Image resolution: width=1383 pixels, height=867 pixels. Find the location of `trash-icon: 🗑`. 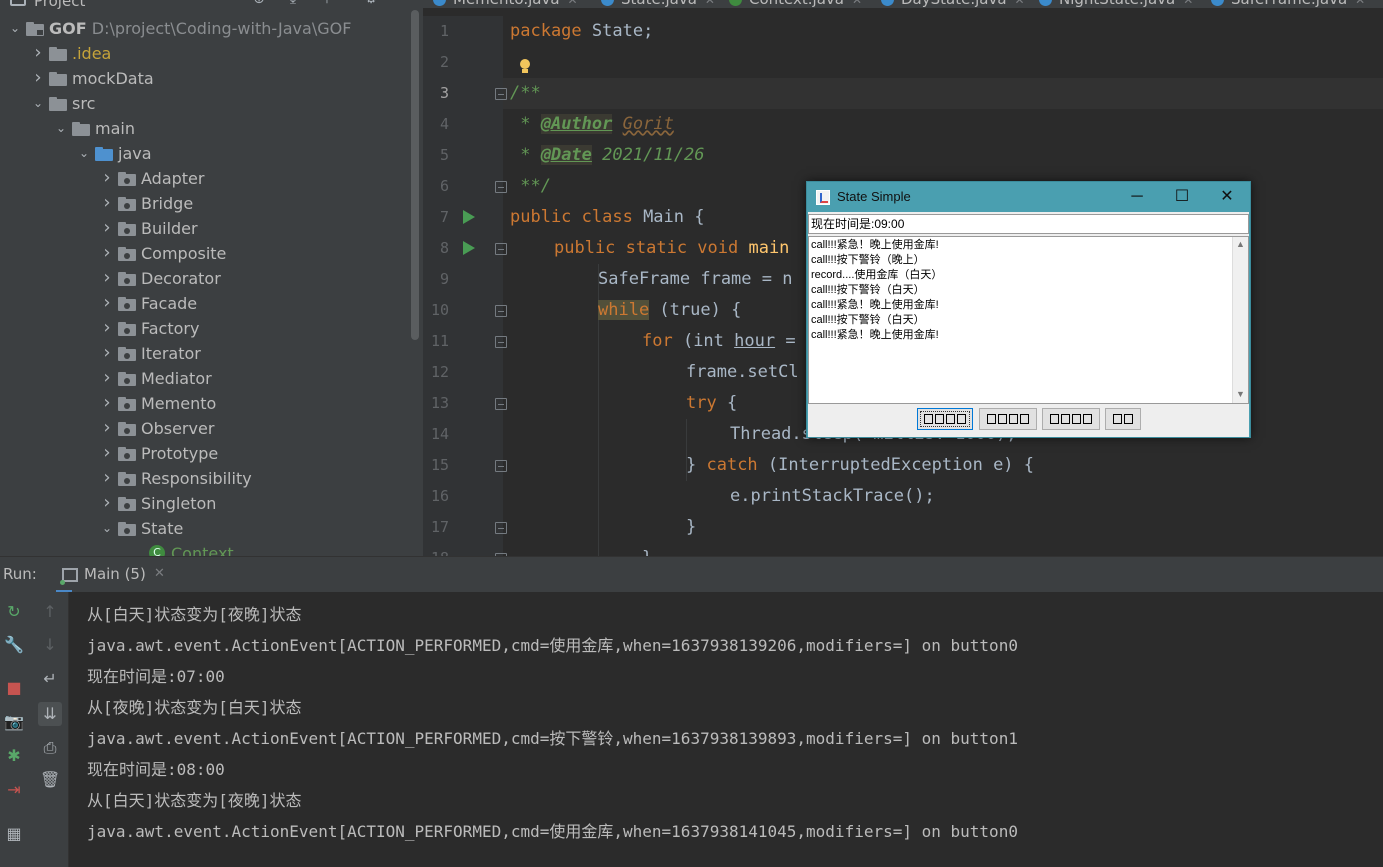

trash-icon: 🗑 is located at coordinates (50, 780).